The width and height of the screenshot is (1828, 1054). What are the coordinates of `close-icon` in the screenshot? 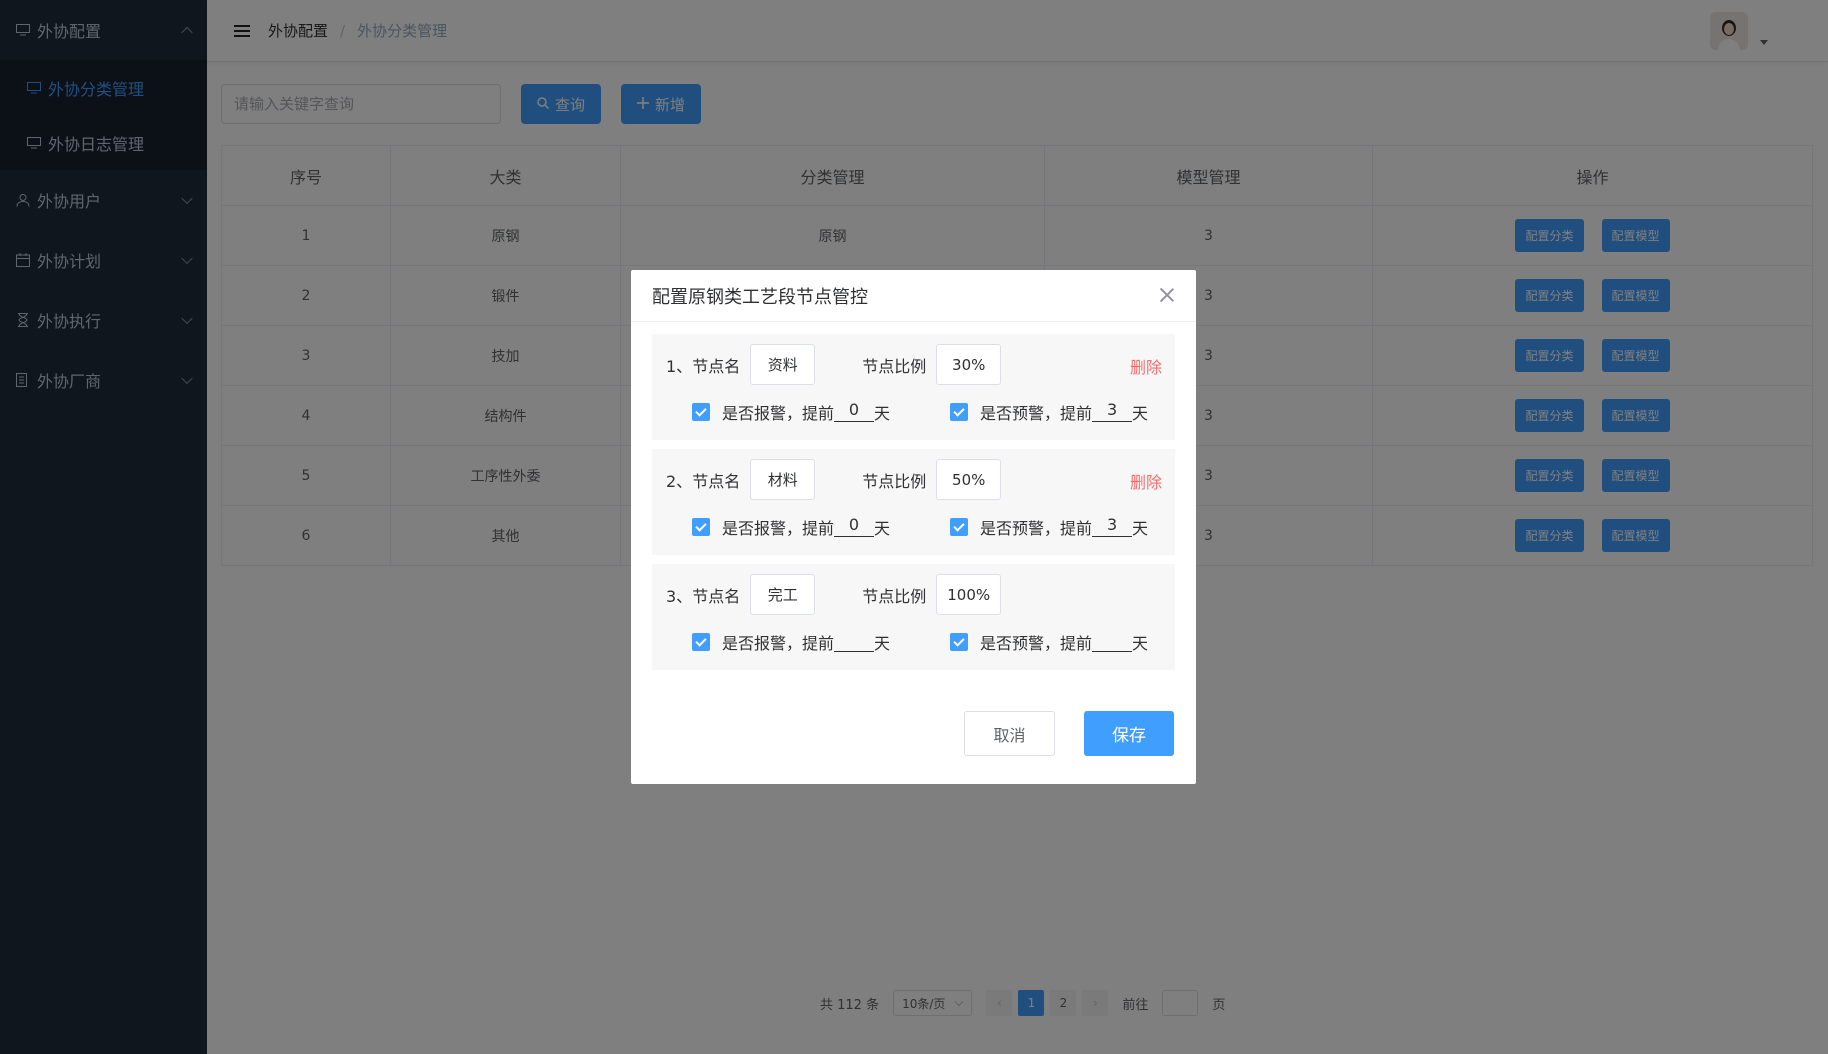 It's located at (1167, 295).